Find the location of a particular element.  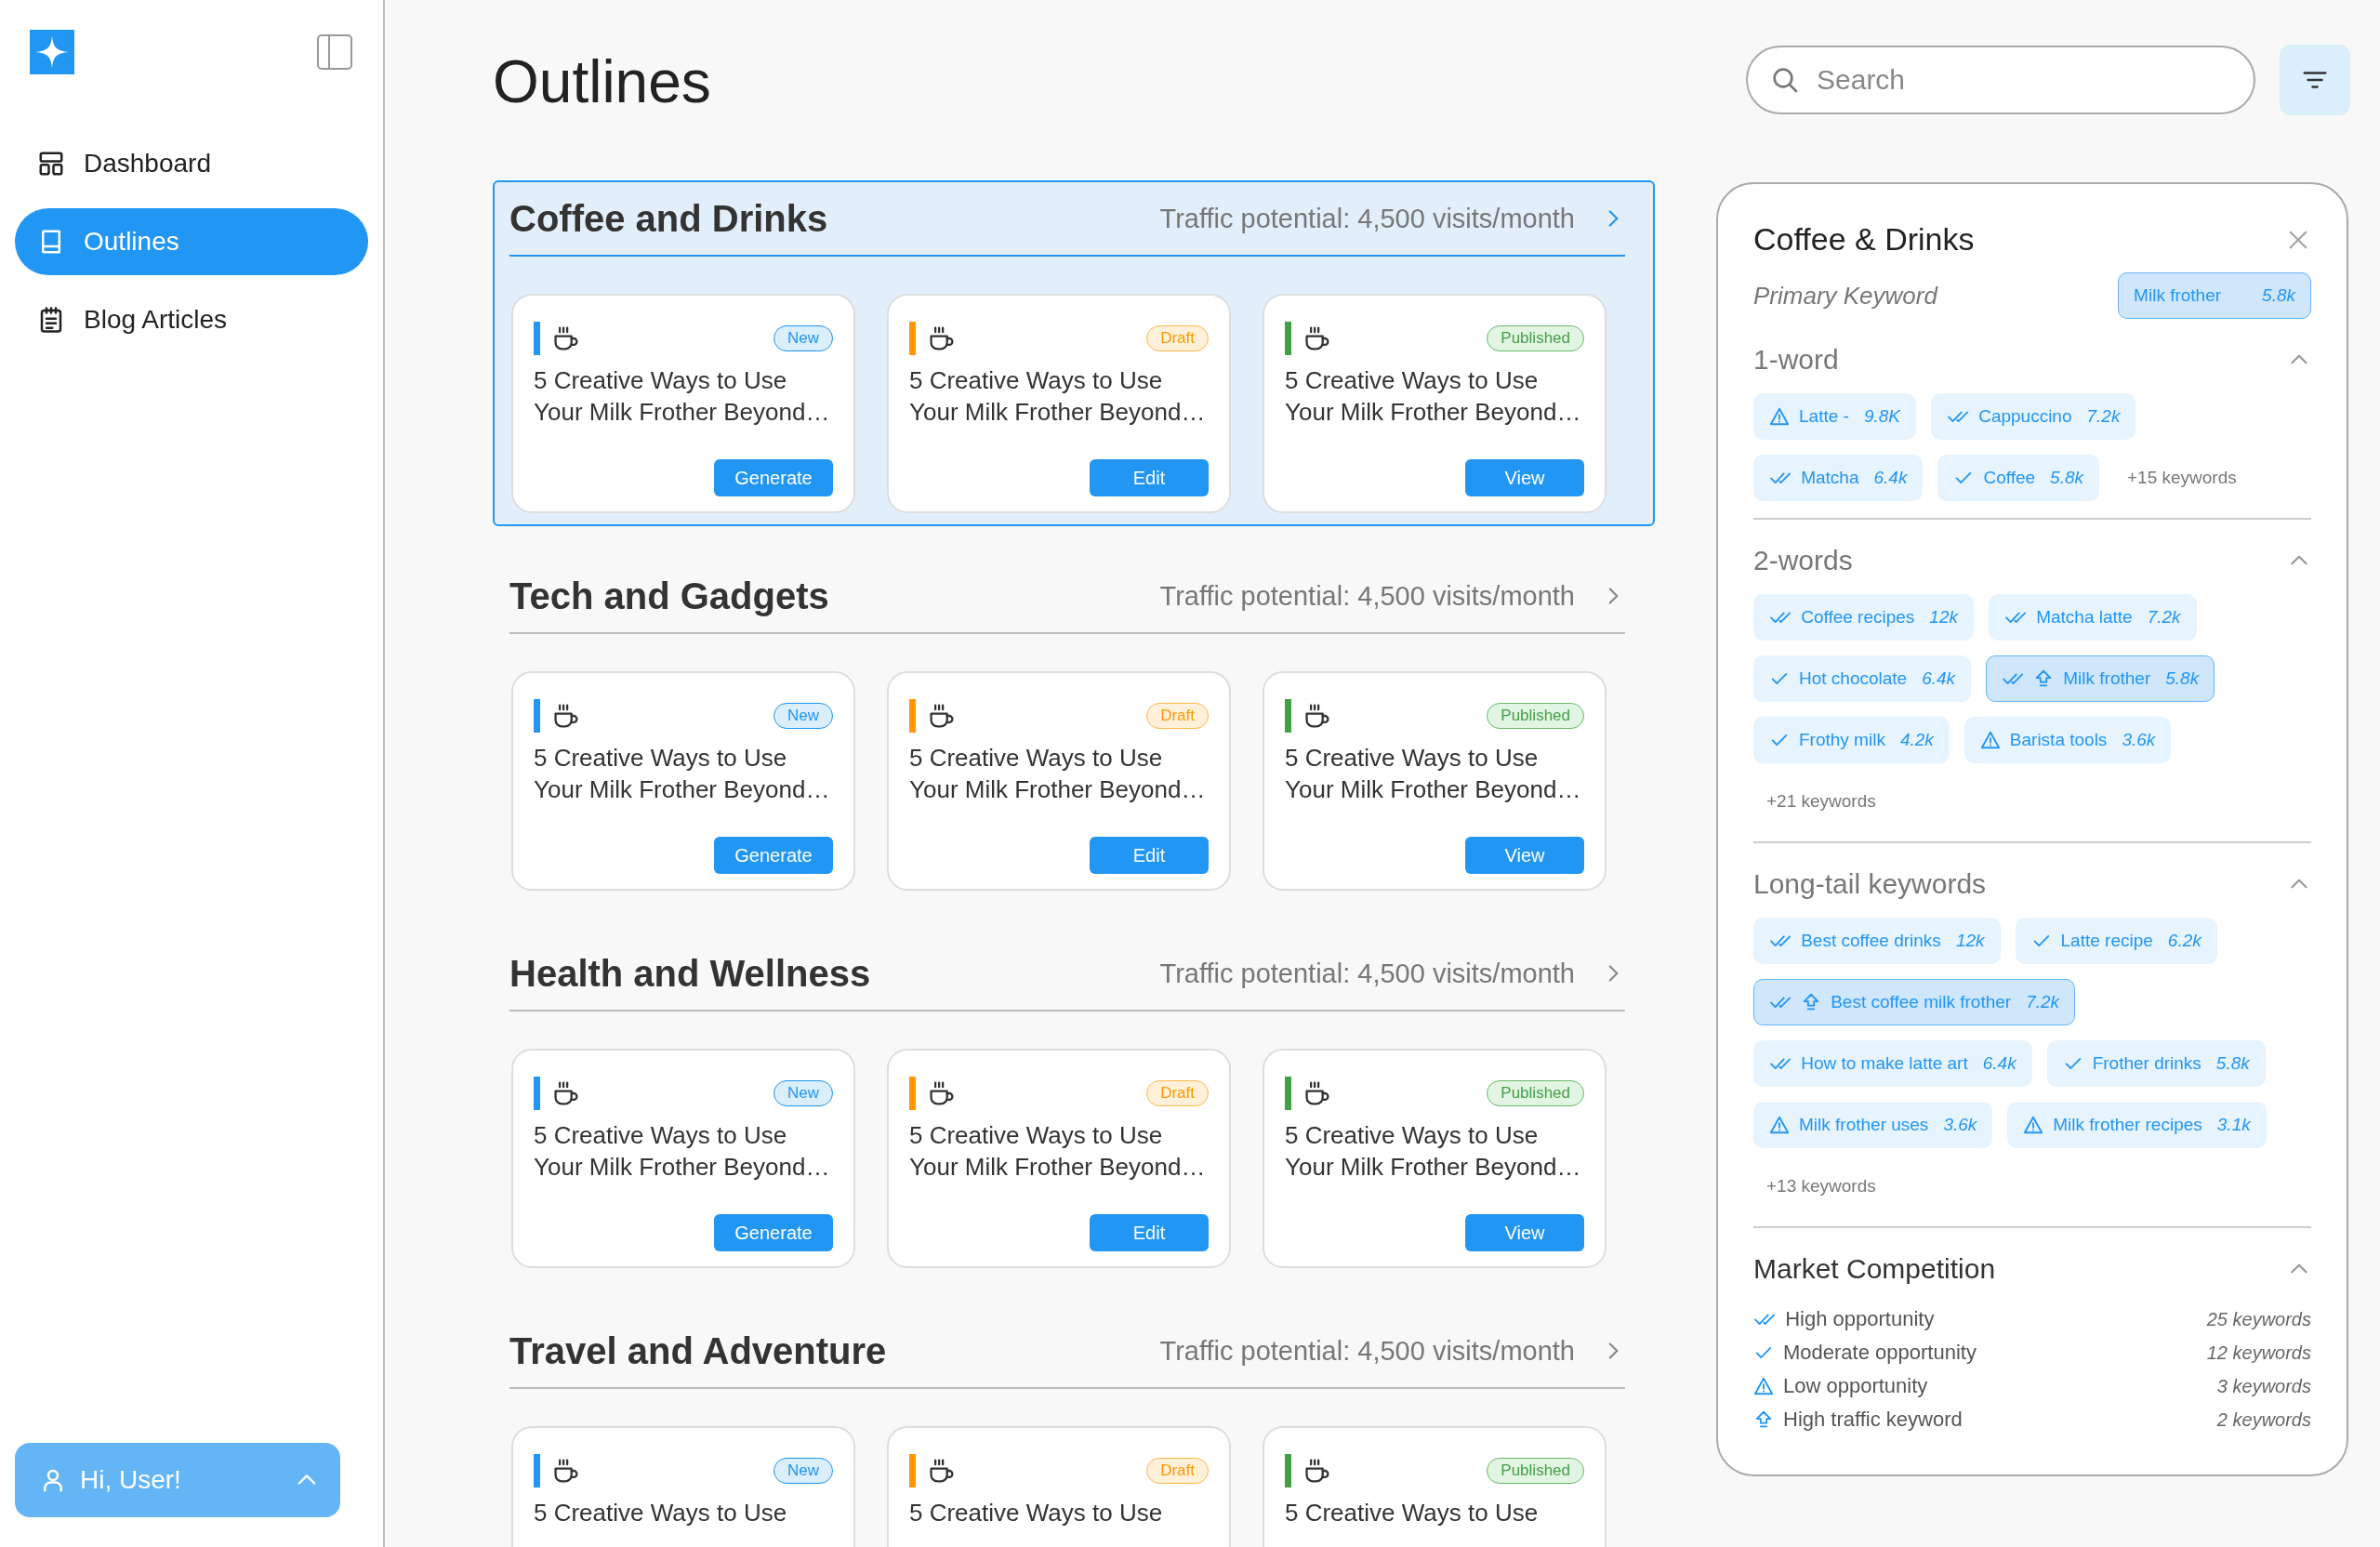

keyword-chip: How to make latte art 6.4k is located at coordinates (1892, 1063).